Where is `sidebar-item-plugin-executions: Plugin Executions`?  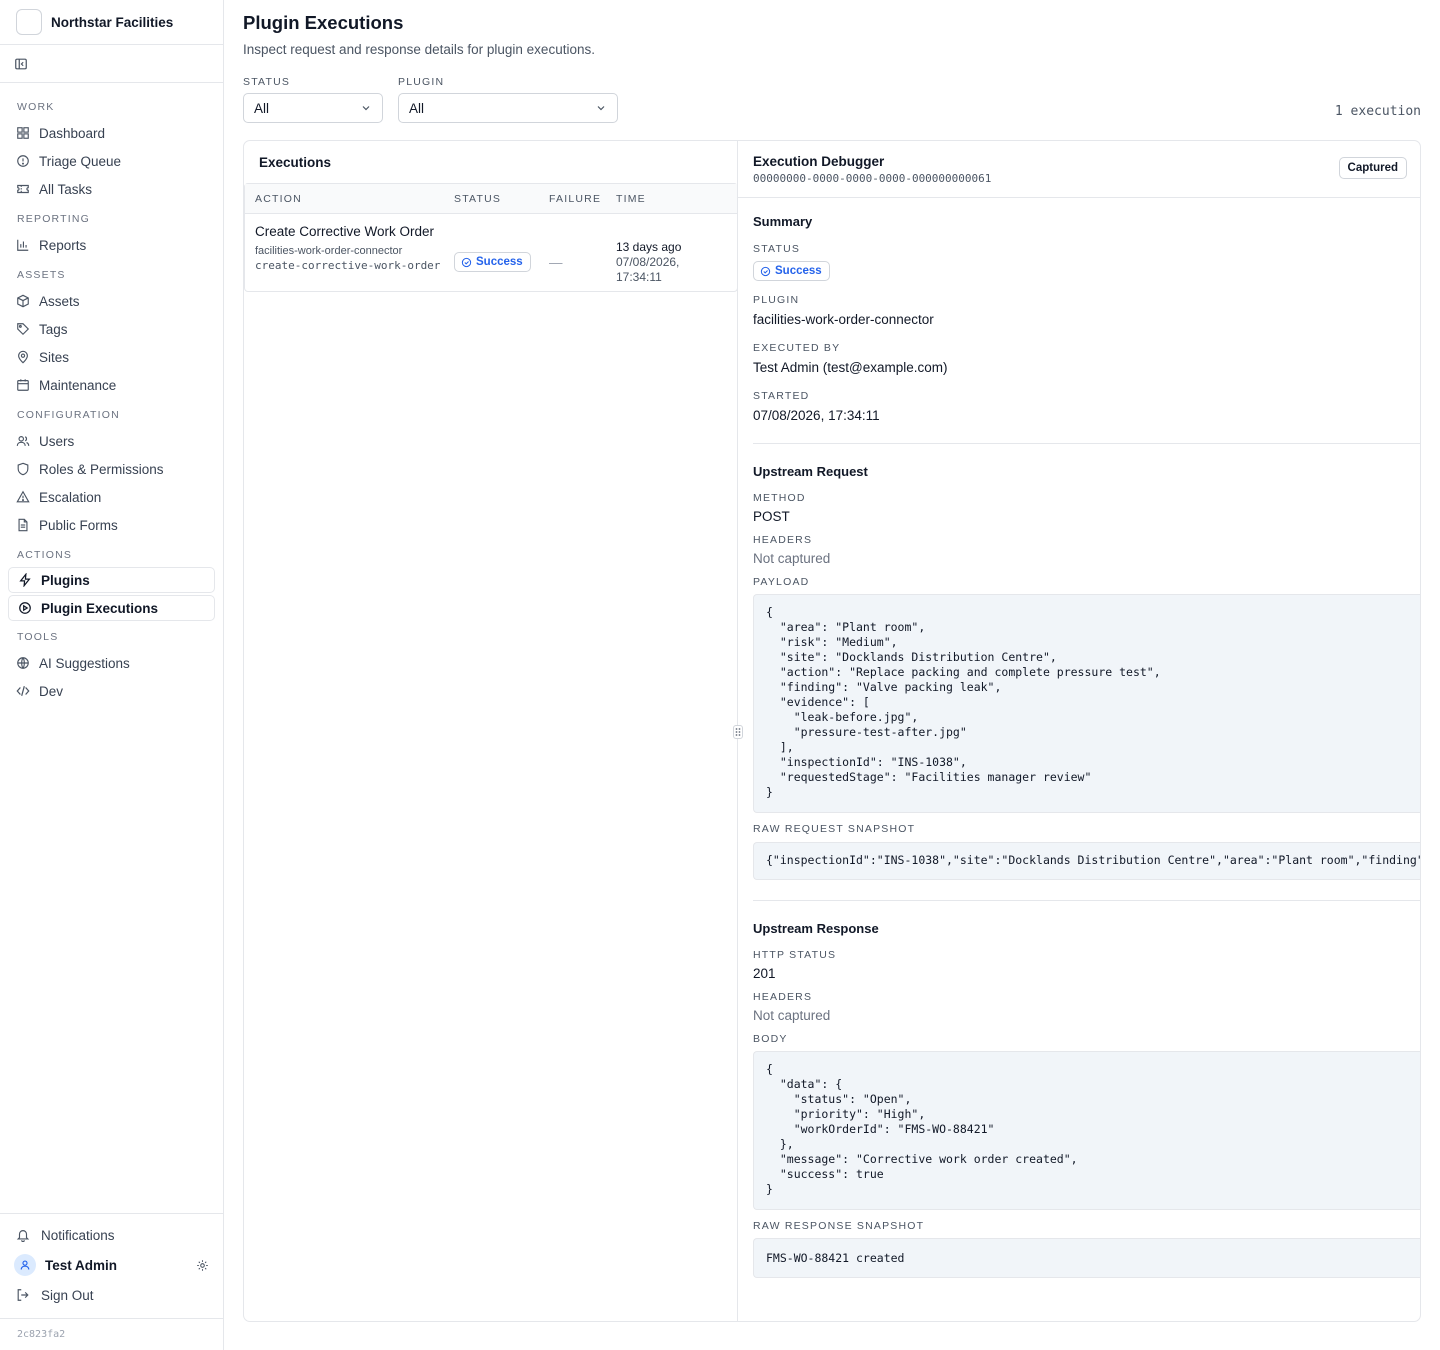
sidebar-item-plugin-executions: Plugin Executions is located at coordinates (111, 608).